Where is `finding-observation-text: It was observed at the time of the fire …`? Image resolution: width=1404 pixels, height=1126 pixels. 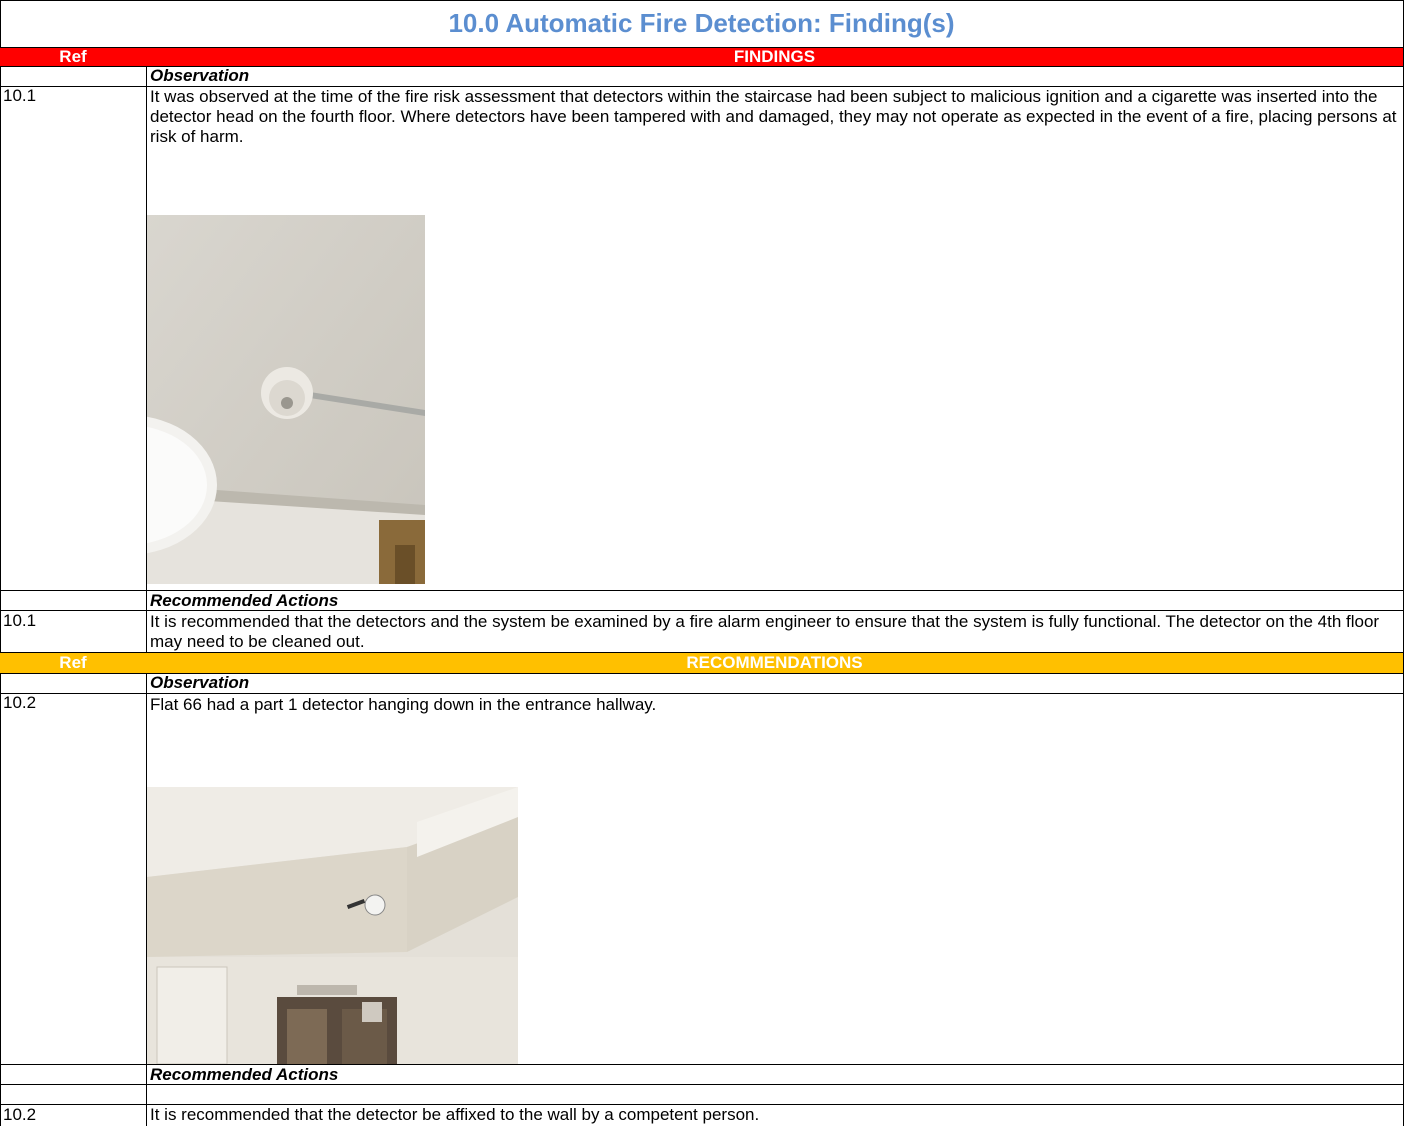
finding-observation-text: It was observed at the time of the fire … is located at coordinates (773, 116).